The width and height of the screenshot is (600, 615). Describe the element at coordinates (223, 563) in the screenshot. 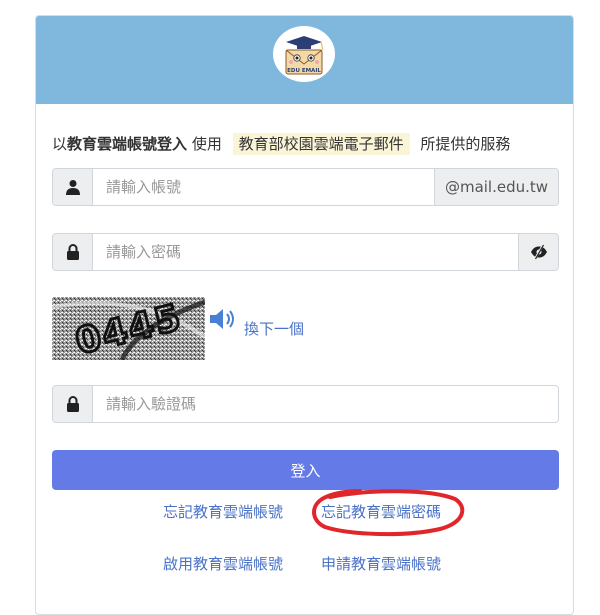

I see `activate-account-link: 啟用教育雲端帳號` at that location.